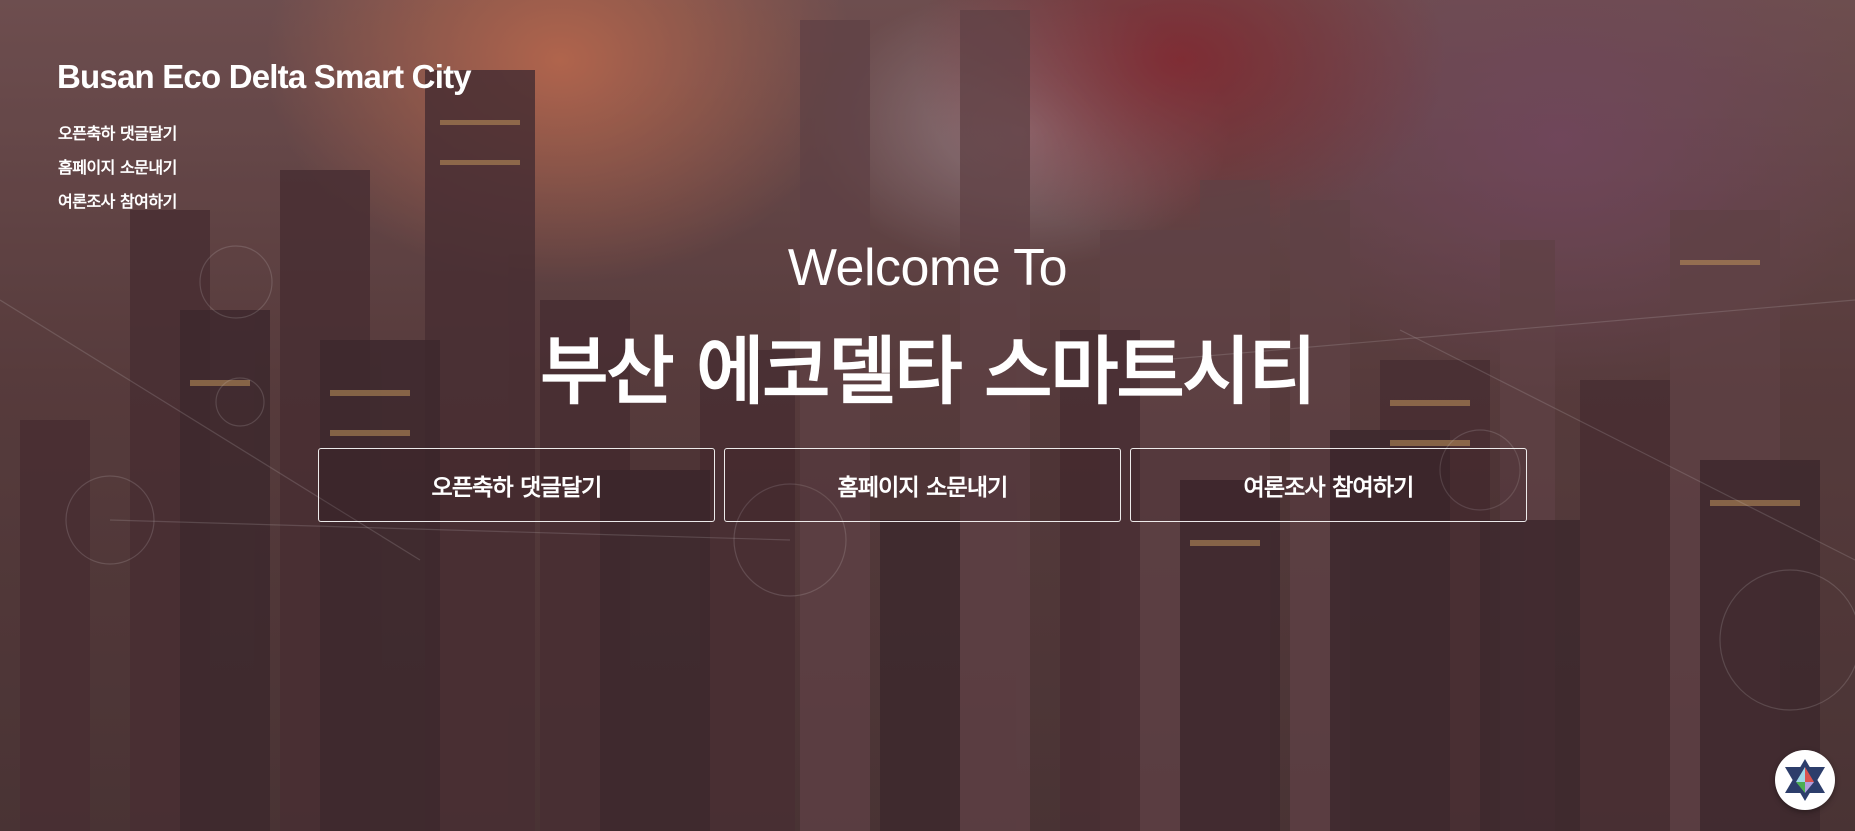 This screenshot has width=1855, height=831. I want to click on hexagram-logo-icon, so click(1805, 780).